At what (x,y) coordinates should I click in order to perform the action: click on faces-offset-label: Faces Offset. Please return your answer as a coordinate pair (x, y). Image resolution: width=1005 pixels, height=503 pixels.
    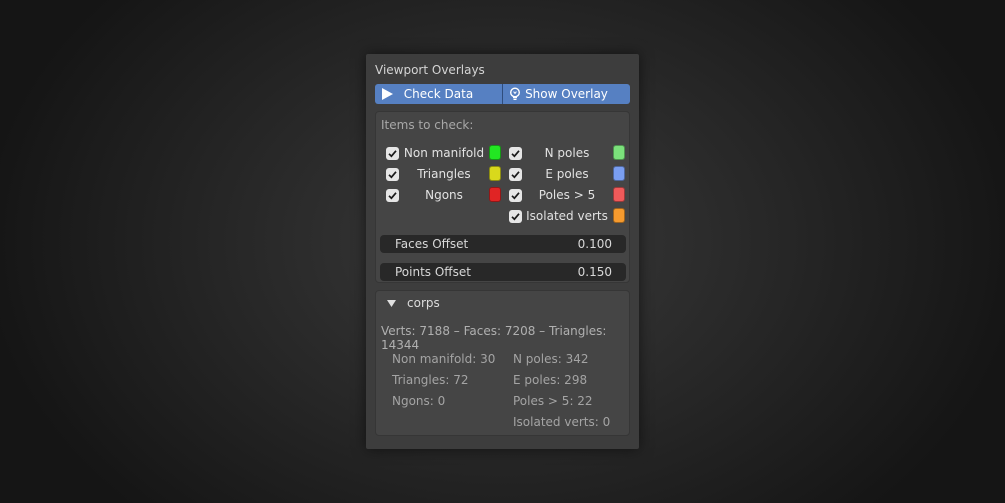
    Looking at the image, I should click on (432, 244).